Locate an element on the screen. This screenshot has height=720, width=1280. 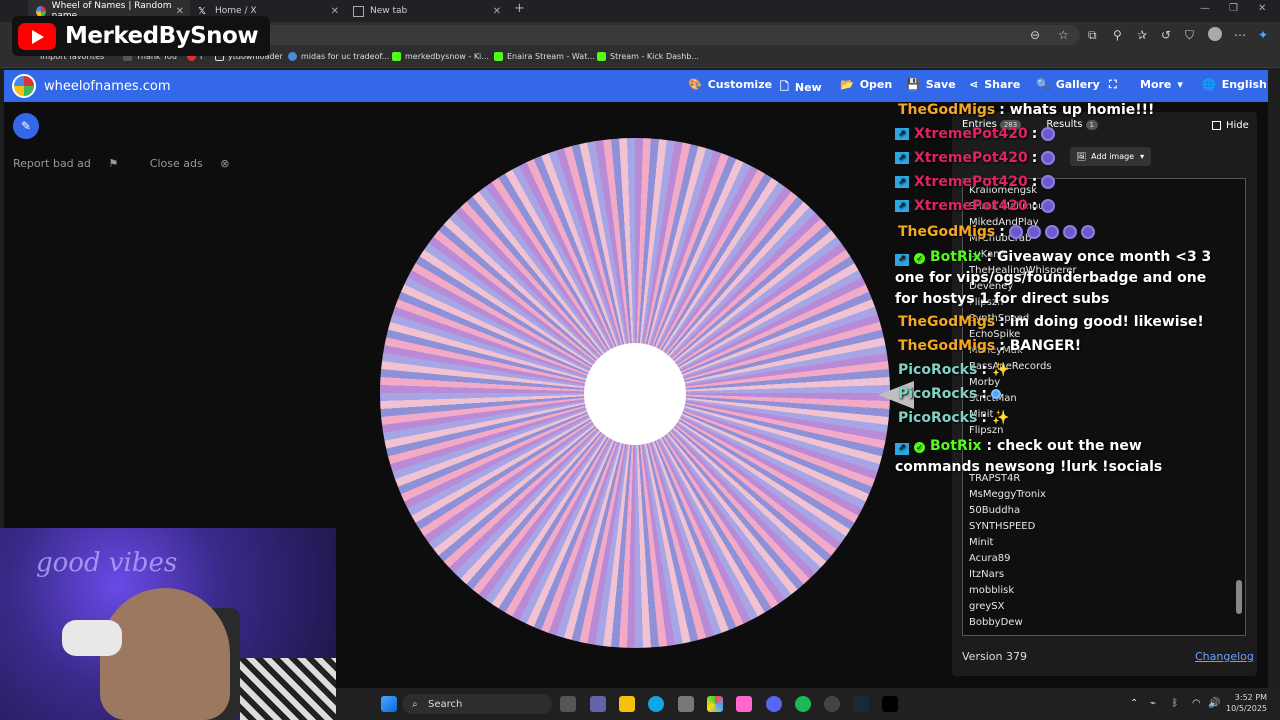
reader-icon: ⊖ is located at coordinates (1035, 35).